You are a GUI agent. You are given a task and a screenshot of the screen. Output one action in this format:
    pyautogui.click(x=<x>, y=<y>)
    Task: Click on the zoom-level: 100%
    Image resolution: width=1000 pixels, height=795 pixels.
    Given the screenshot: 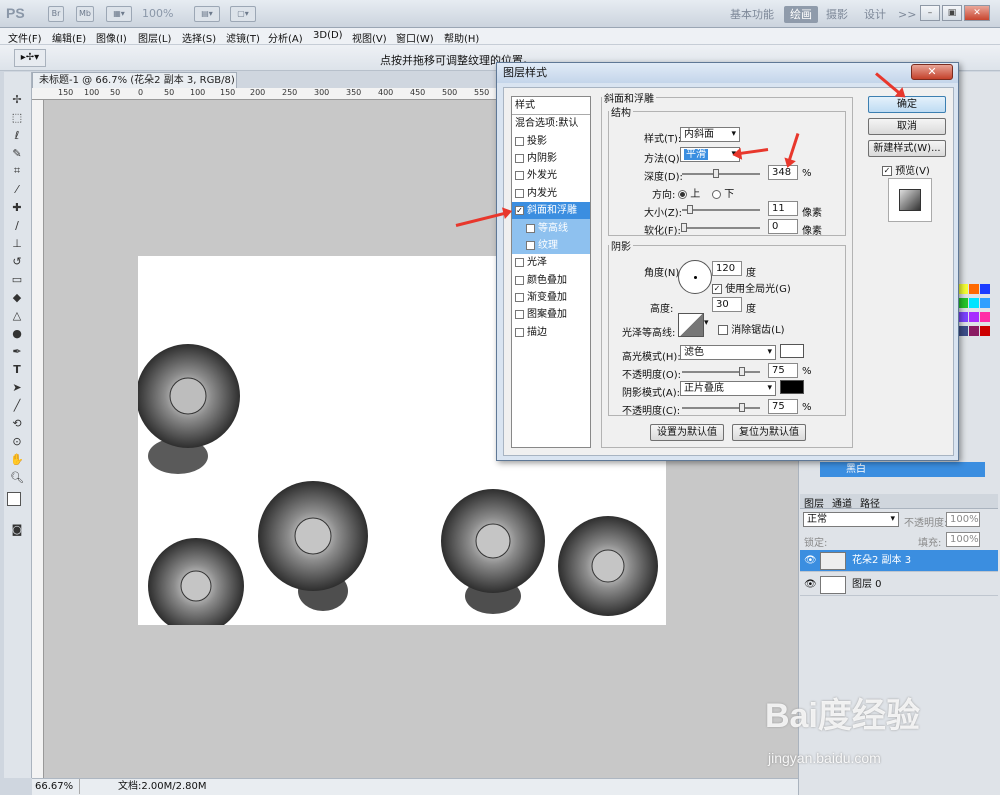 What is the action you would take?
    pyautogui.click(x=157, y=13)
    